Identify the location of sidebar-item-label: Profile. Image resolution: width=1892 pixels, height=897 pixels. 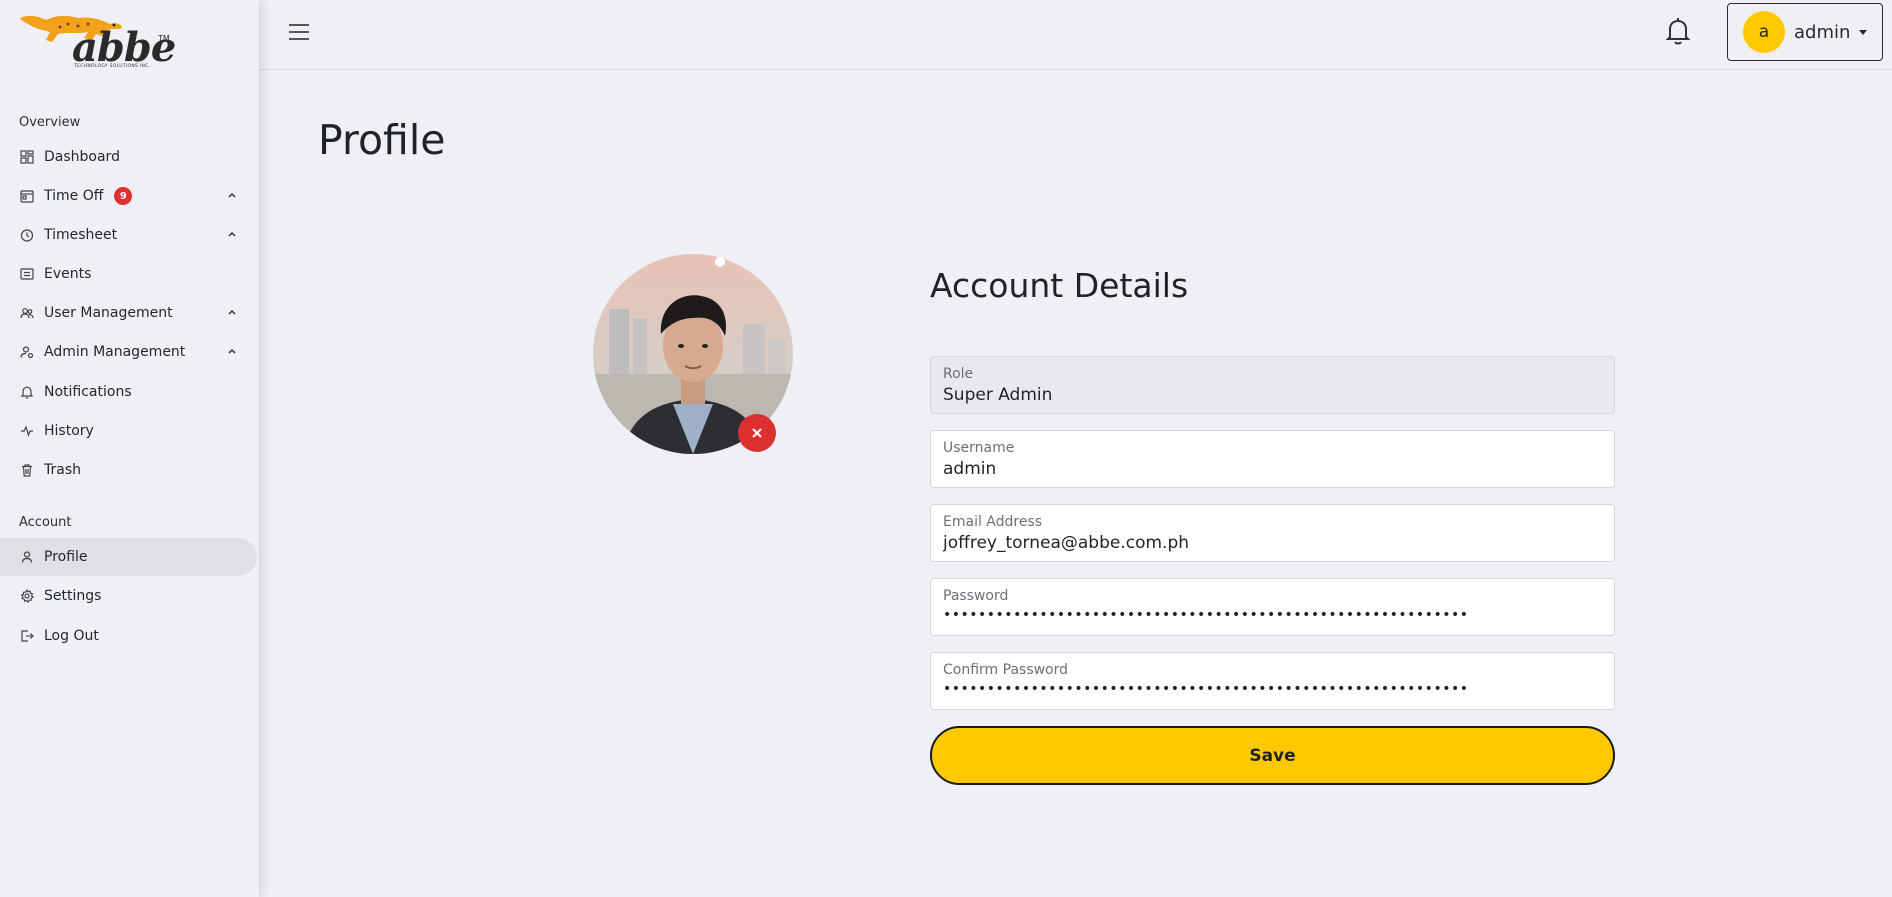
(66, 557).